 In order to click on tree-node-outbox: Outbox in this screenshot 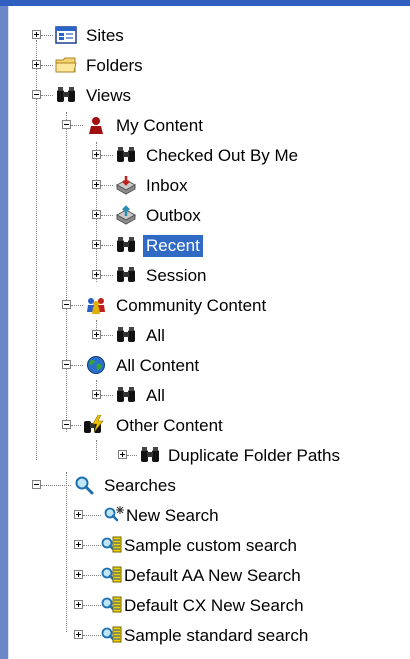, I will do `click(150, 217)`.